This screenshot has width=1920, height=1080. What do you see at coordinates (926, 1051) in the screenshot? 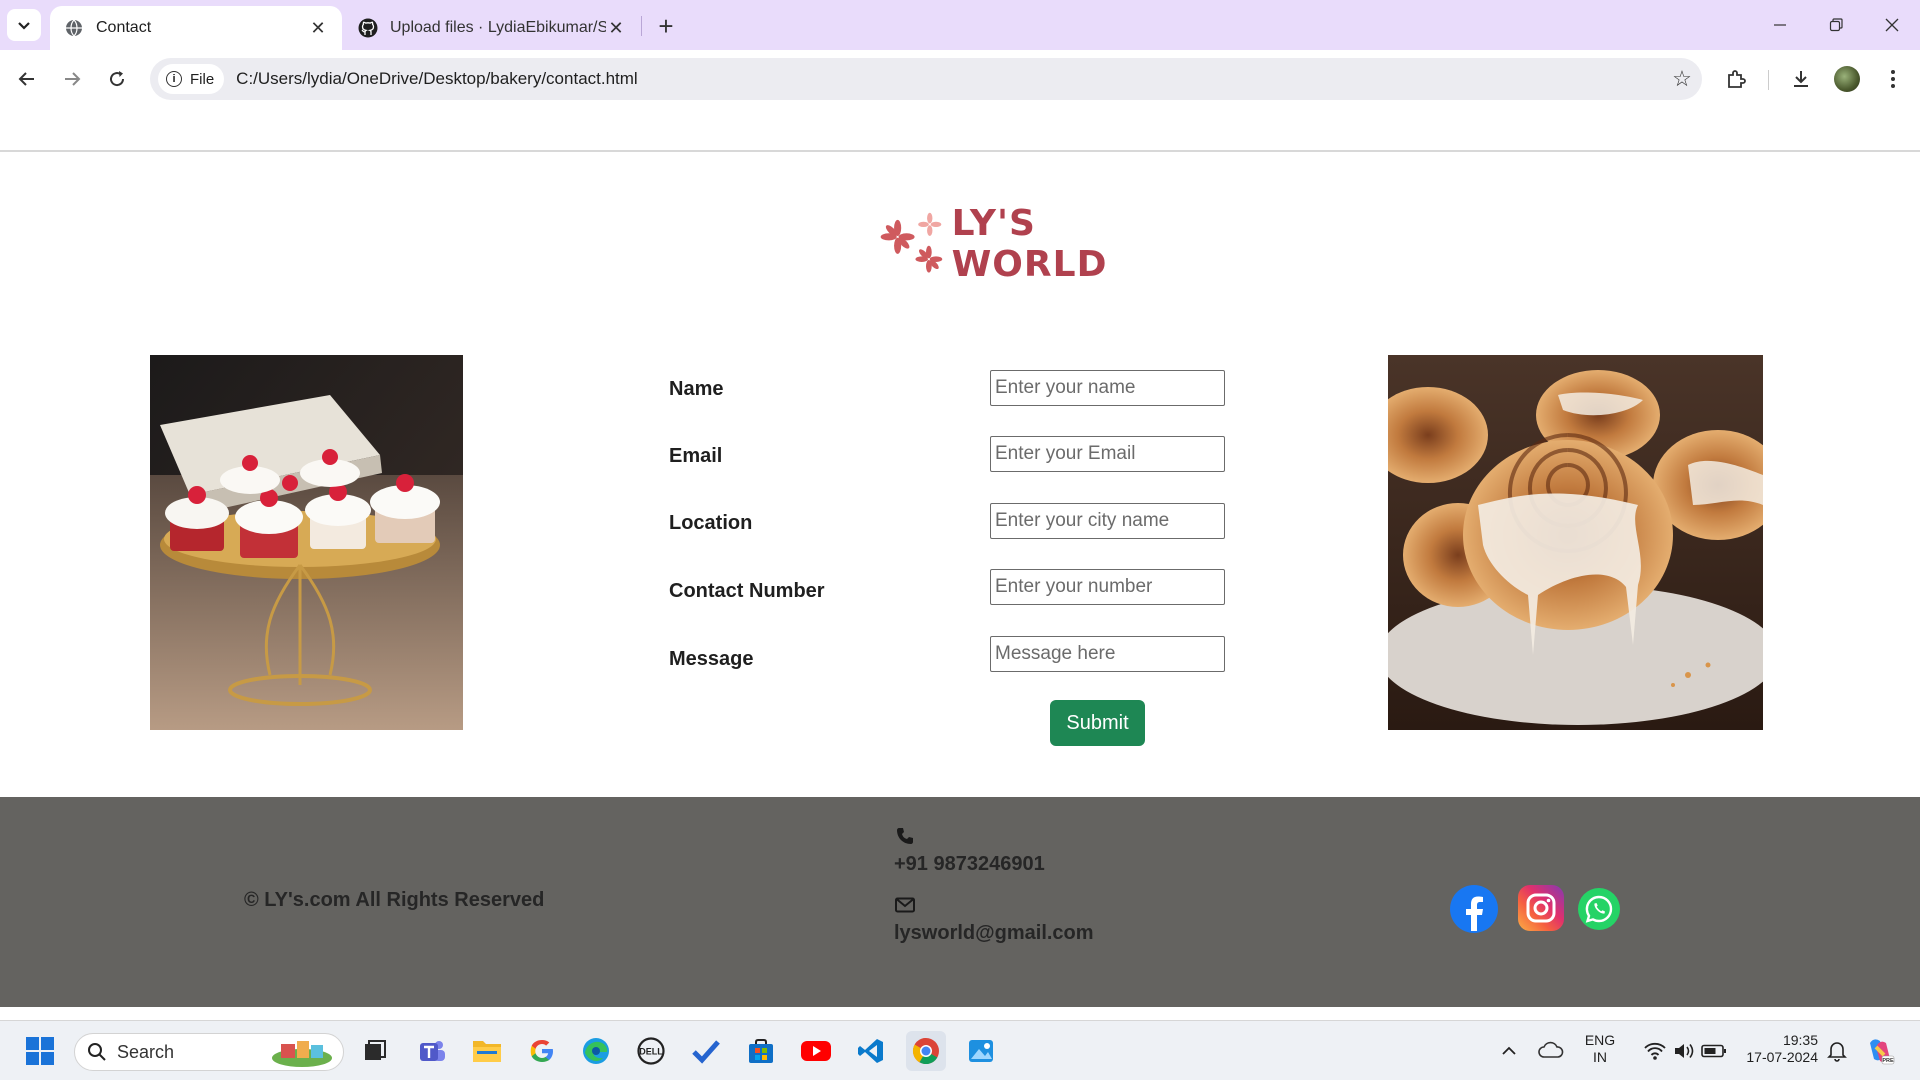
I see `chrome-button` at bounding box center [926, 1051].